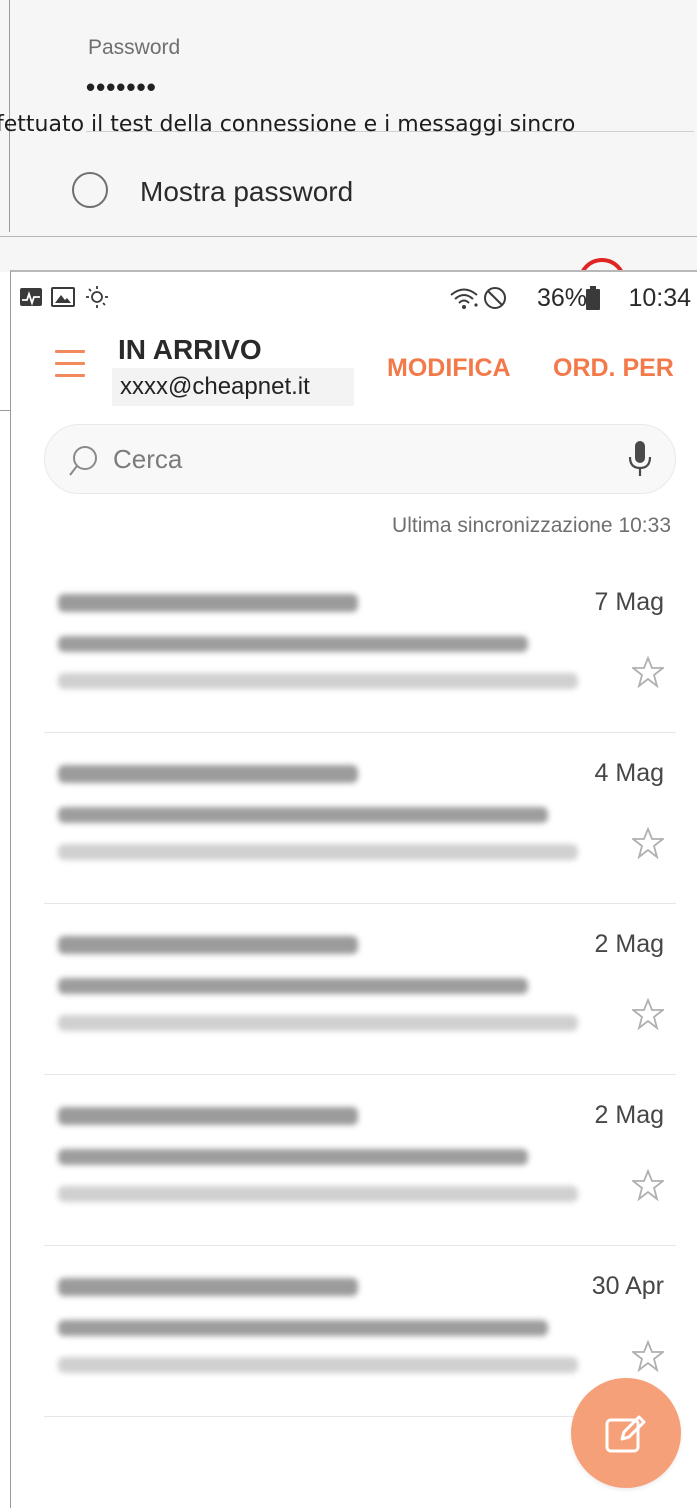  I want to click on activity-icon, so click(31, 297).